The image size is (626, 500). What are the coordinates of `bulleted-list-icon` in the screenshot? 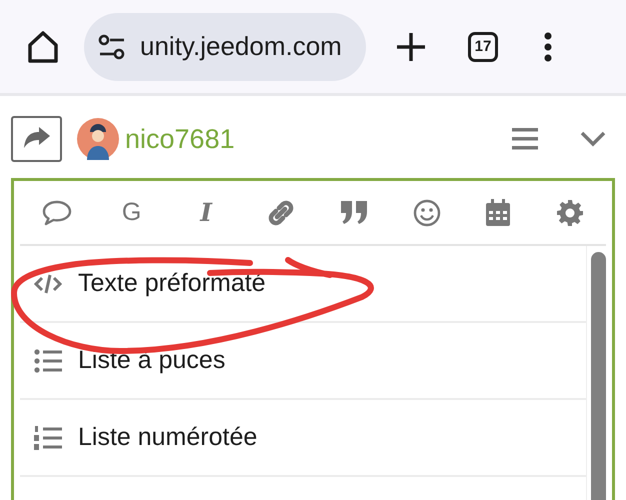 It's located at (48, 360).